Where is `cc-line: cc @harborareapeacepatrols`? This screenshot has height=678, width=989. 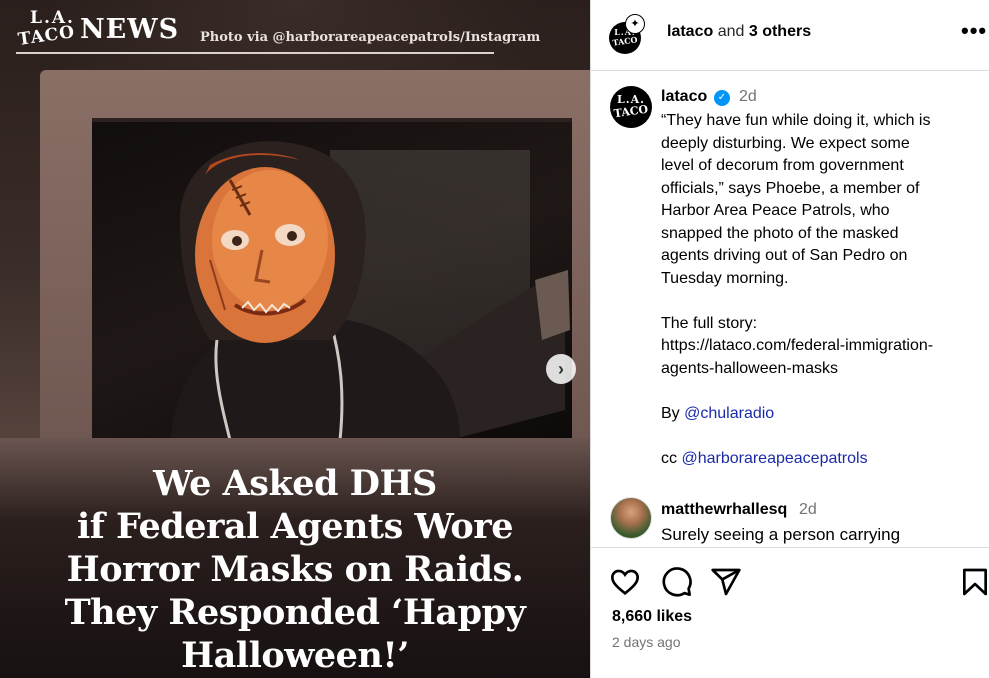
cc-line: cc @harborareapeacepatrols is located at coordinates (821, 459).